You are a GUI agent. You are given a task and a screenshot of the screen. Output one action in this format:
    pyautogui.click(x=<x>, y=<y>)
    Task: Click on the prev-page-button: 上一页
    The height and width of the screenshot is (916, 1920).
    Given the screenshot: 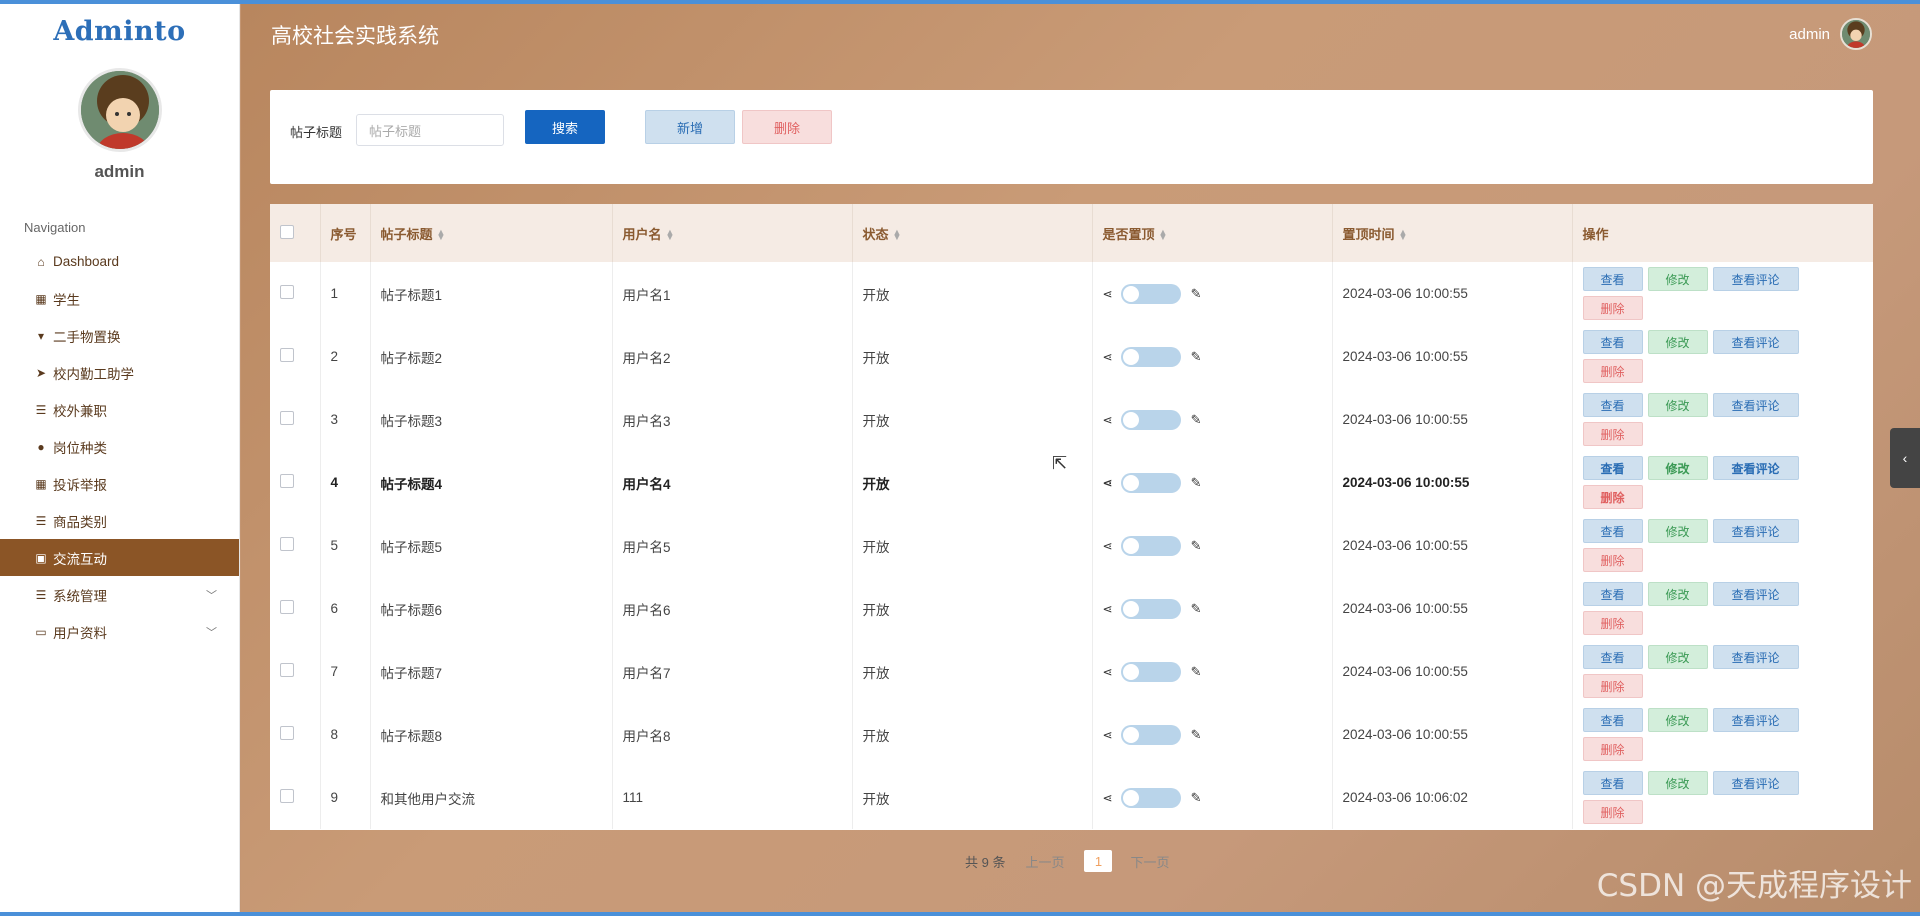 What is the action you would take?
    pyautogui.click(x=1044, y=861)
    